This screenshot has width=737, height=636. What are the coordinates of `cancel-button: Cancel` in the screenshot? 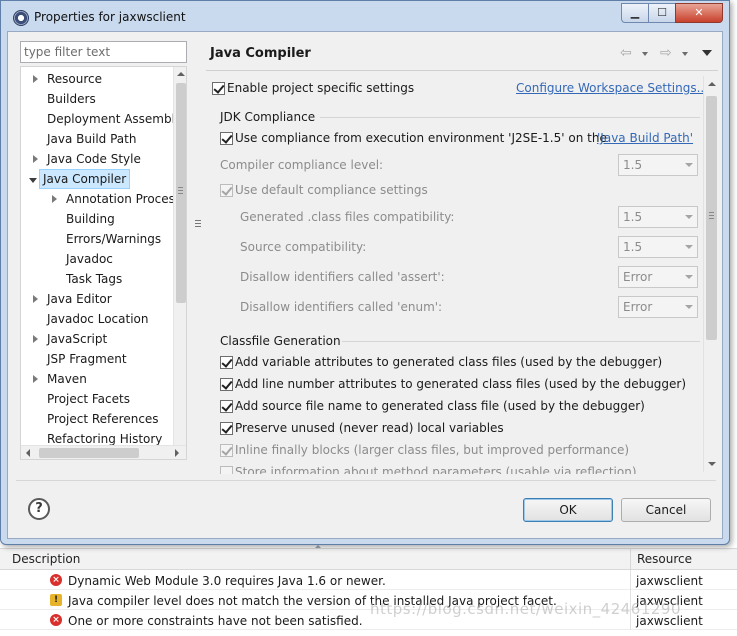 It's located at (666, 510).